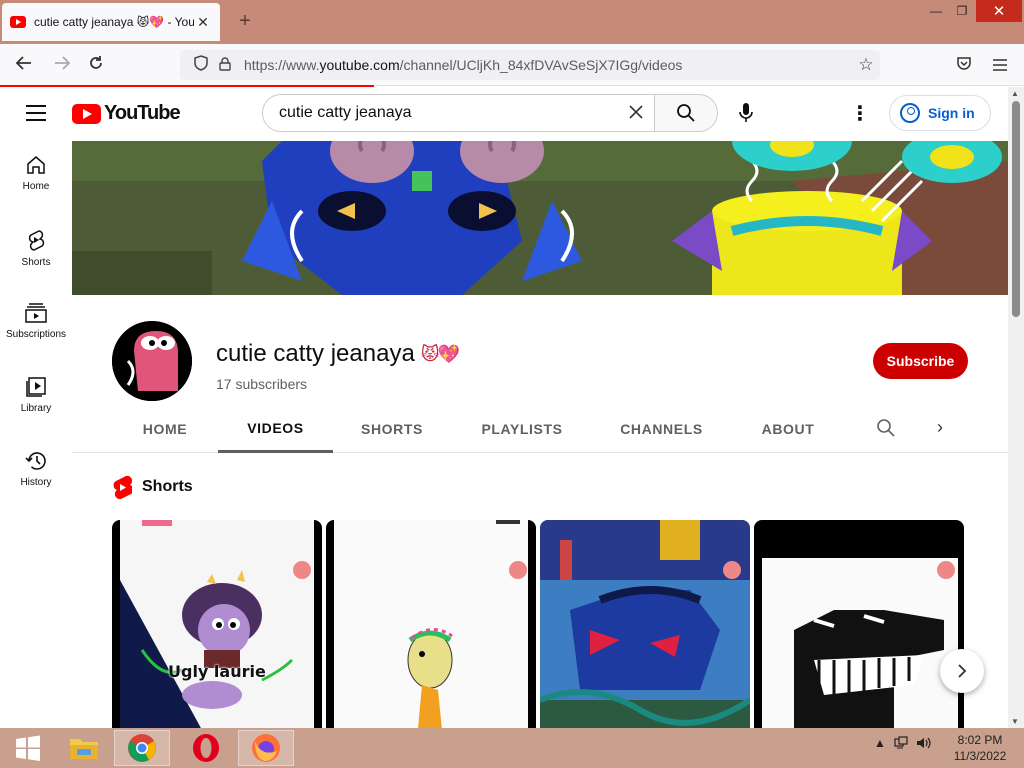 Image resolution: width=1024 pixels, height=768 pixels. Describe the element at coordinates (36, 482) in the screenshot. I see `guide-item-label: History` at that location.